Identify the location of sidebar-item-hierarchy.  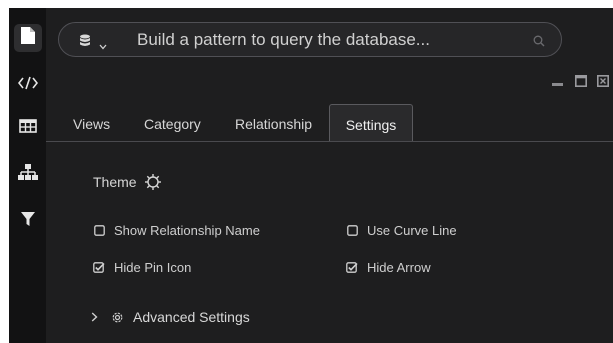
(28, 174).